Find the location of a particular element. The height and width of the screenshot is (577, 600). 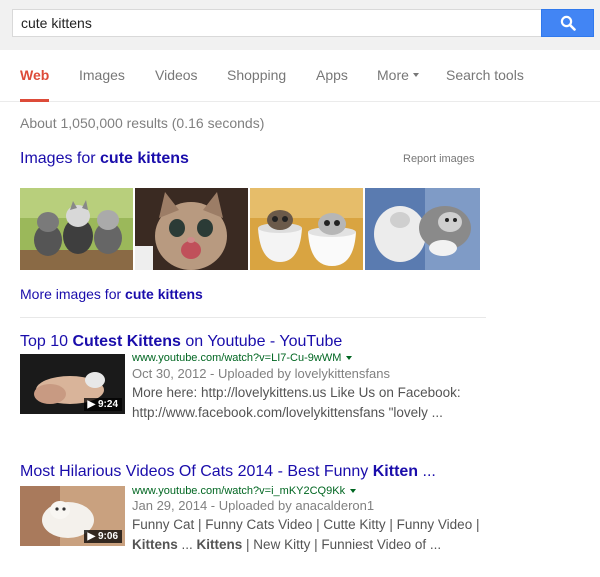

more-images-link: More images for cute kittens is located at coordinates (111, 294).